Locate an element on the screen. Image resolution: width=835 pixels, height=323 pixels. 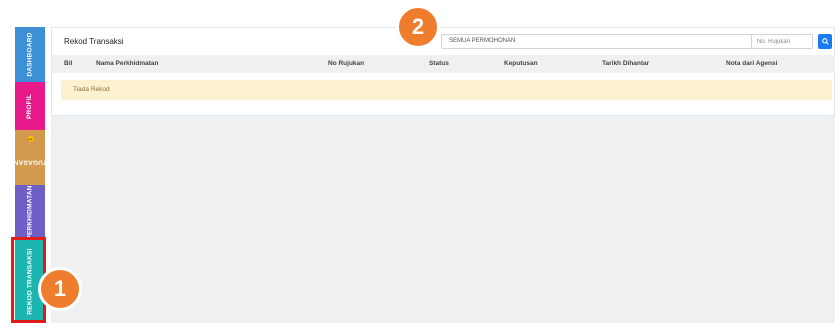
column-header-nama-perkhidmatan: Nama Perkhidmatan is located at coordinates (127, 63).